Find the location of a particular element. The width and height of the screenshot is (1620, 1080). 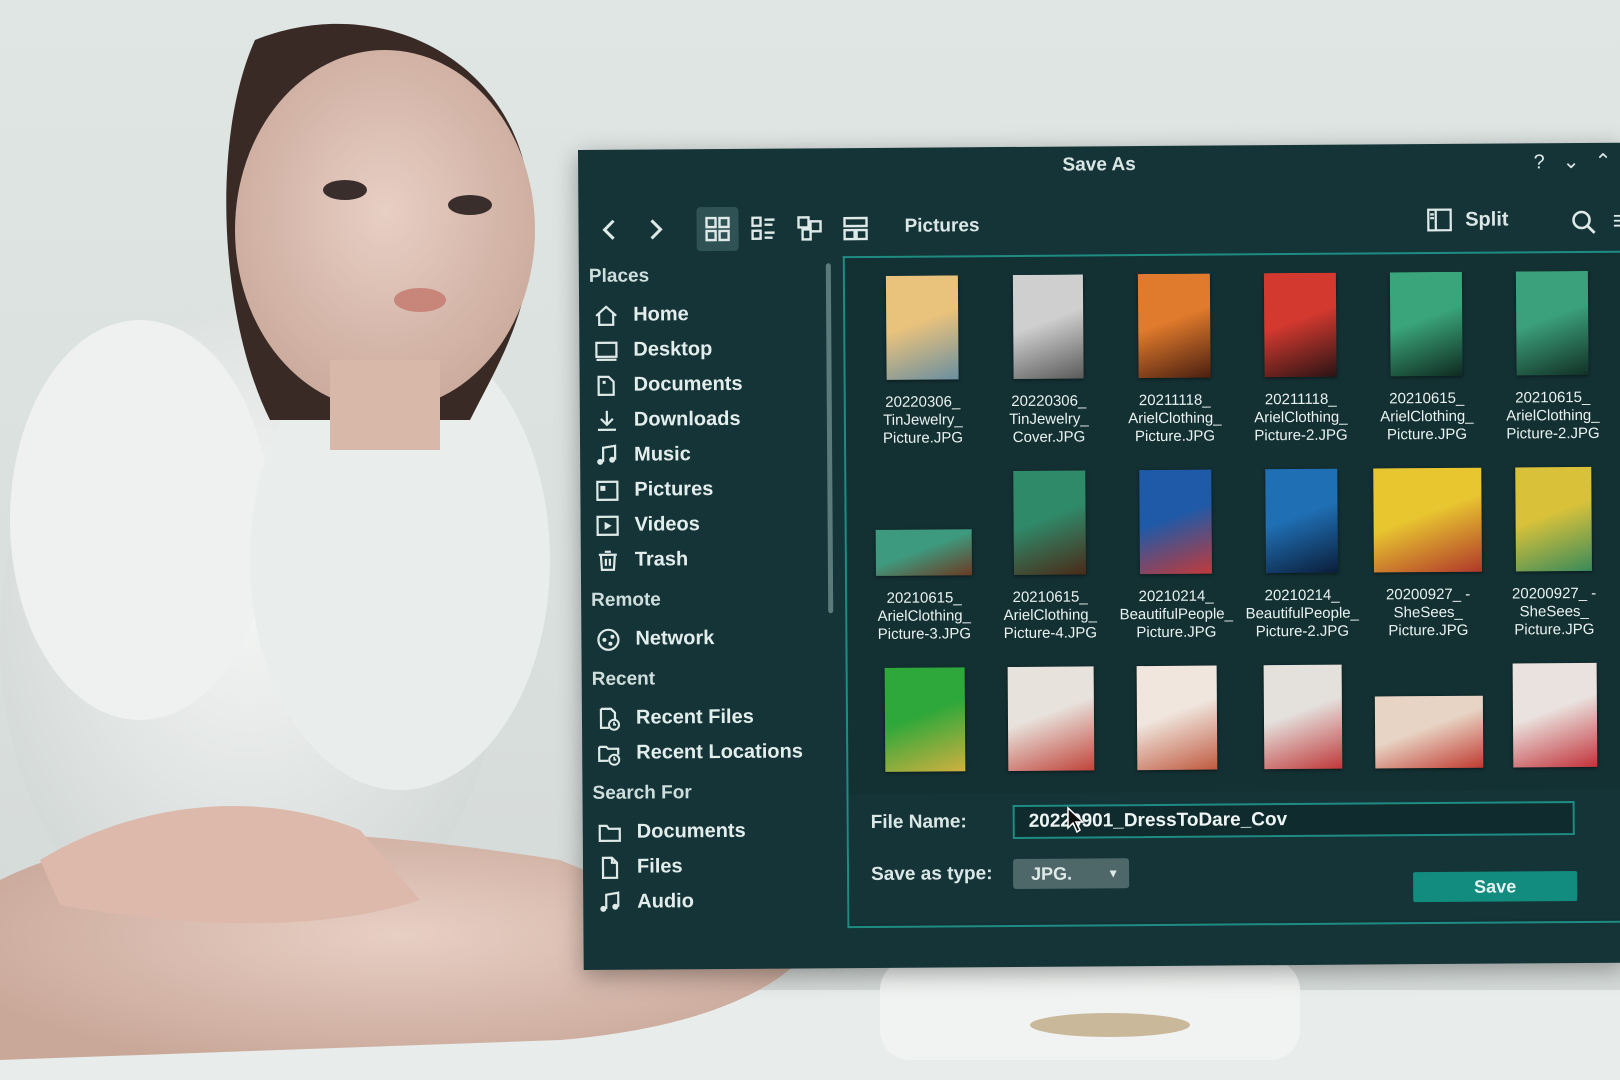

icon-view-button is located at coordinates (717, 229).